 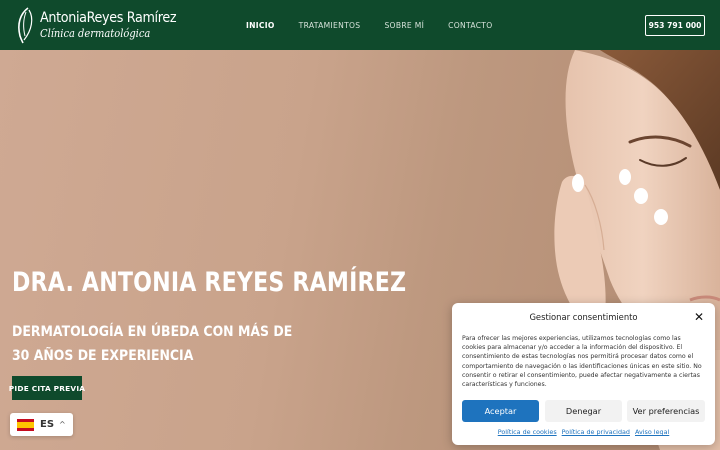 What do you see at coordinates (404, 25) in the screenshot?
I see `nav-item-sobre-mi: SOBRE MÍ` at bounding box center [404, 25].